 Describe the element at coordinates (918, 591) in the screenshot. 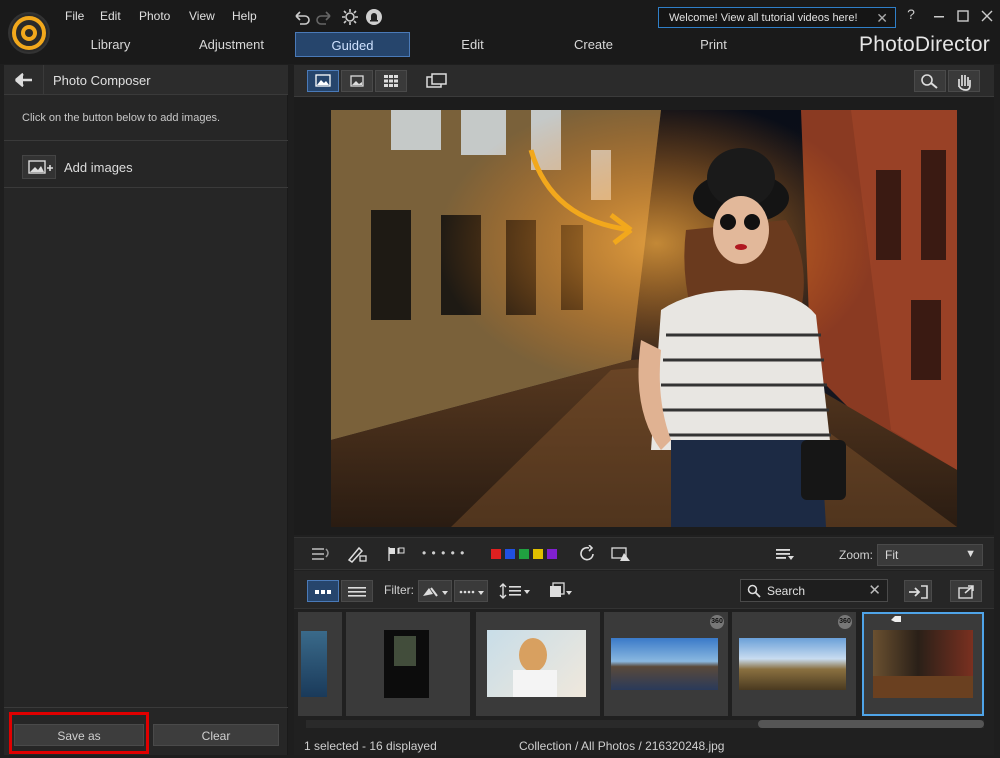

I see `import-button` at that location.